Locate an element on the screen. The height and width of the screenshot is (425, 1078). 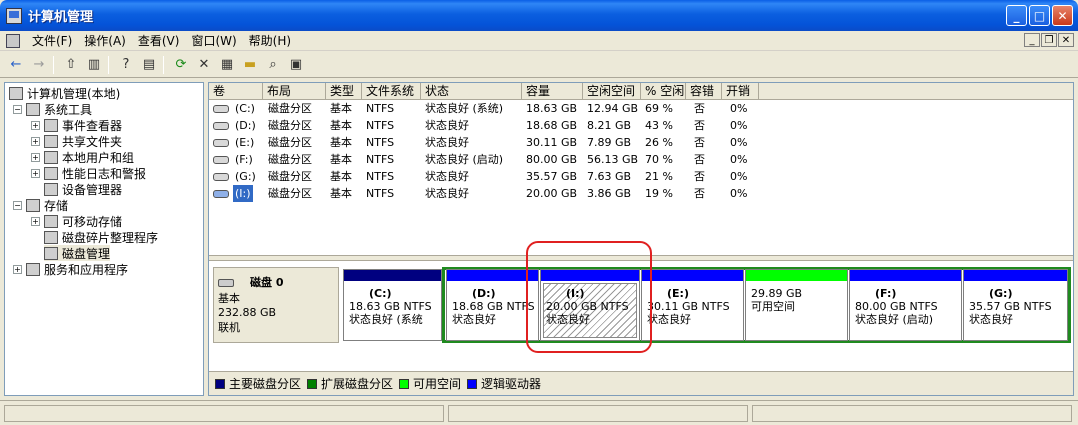
status-bar is located at coordinates (539, 412).